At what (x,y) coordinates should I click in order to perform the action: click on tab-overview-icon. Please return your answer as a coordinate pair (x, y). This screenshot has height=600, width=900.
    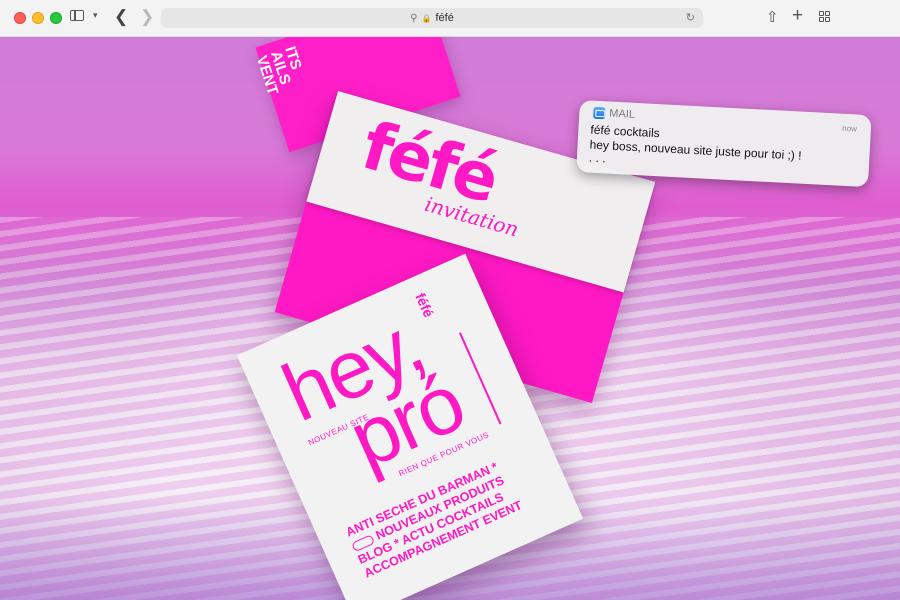
    Looking at the image, I should click on (824, 16).